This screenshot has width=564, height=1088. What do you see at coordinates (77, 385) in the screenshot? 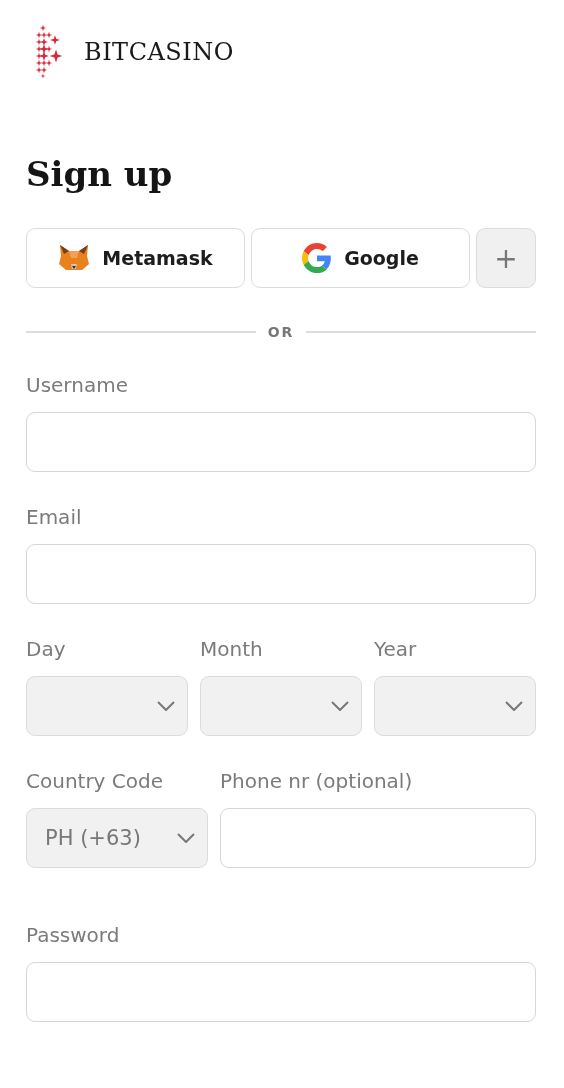
I see `field-label: Username` at bounding box center [77, 385].